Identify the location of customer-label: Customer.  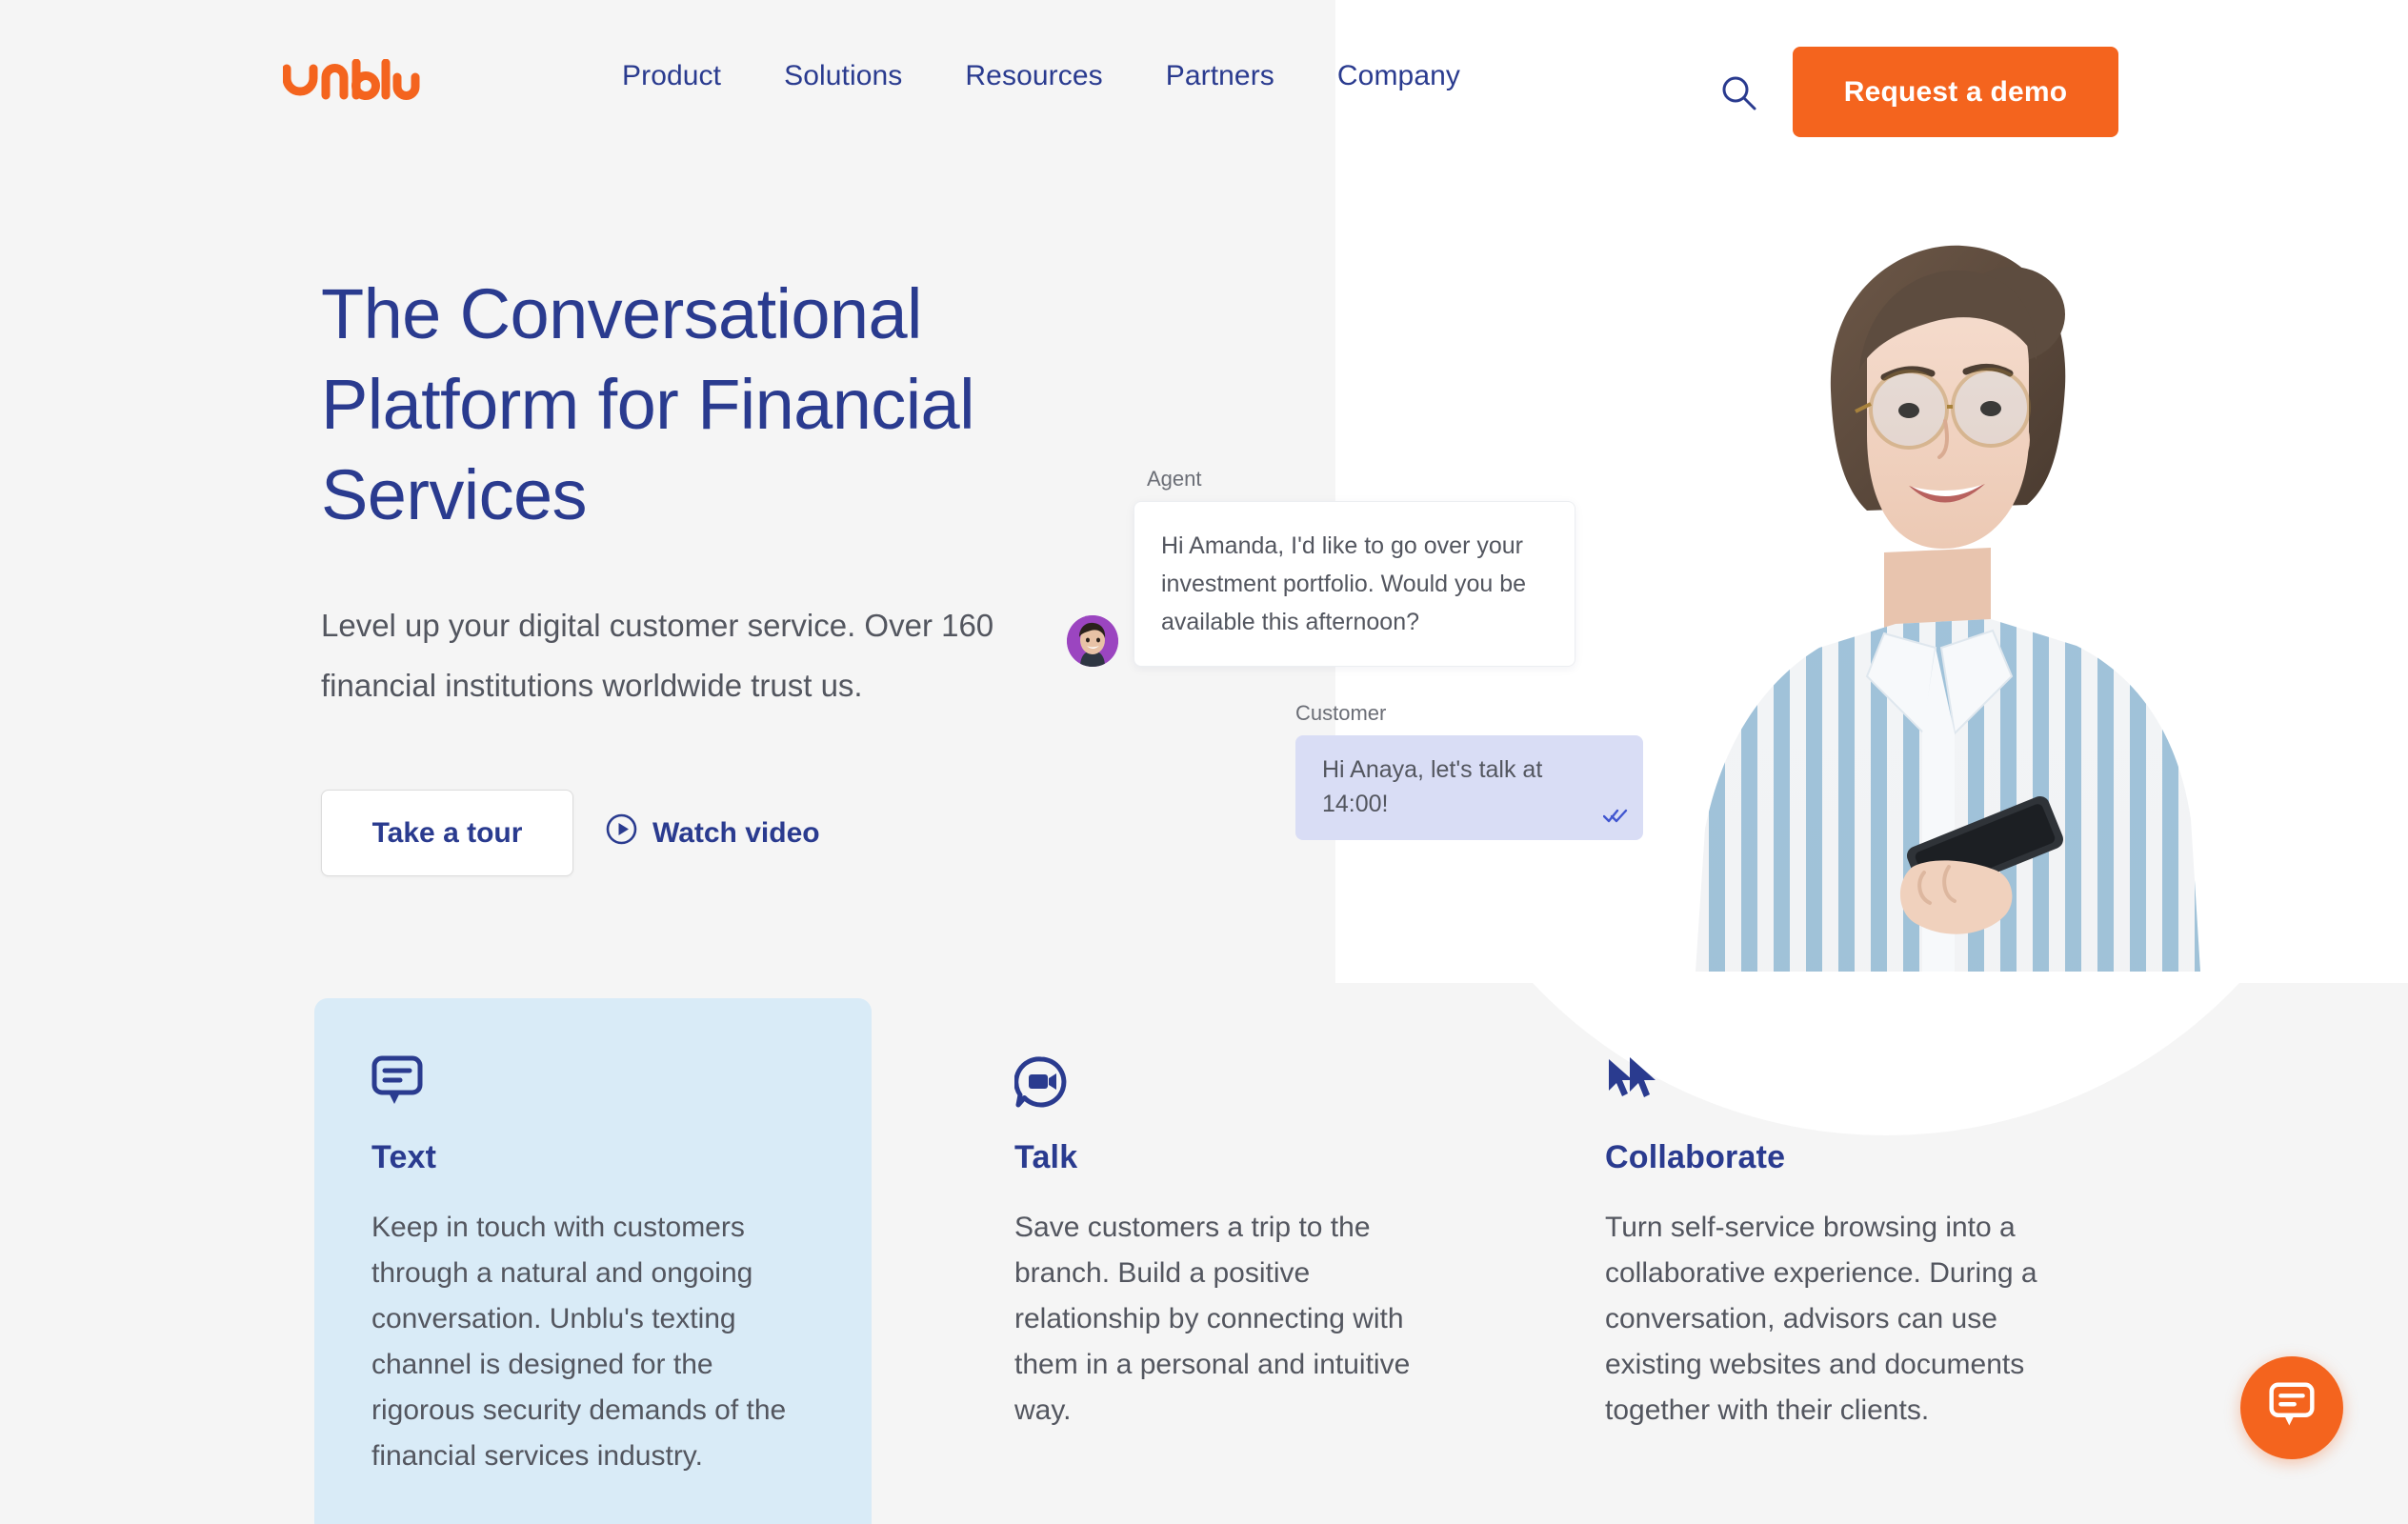
(1341, 713).